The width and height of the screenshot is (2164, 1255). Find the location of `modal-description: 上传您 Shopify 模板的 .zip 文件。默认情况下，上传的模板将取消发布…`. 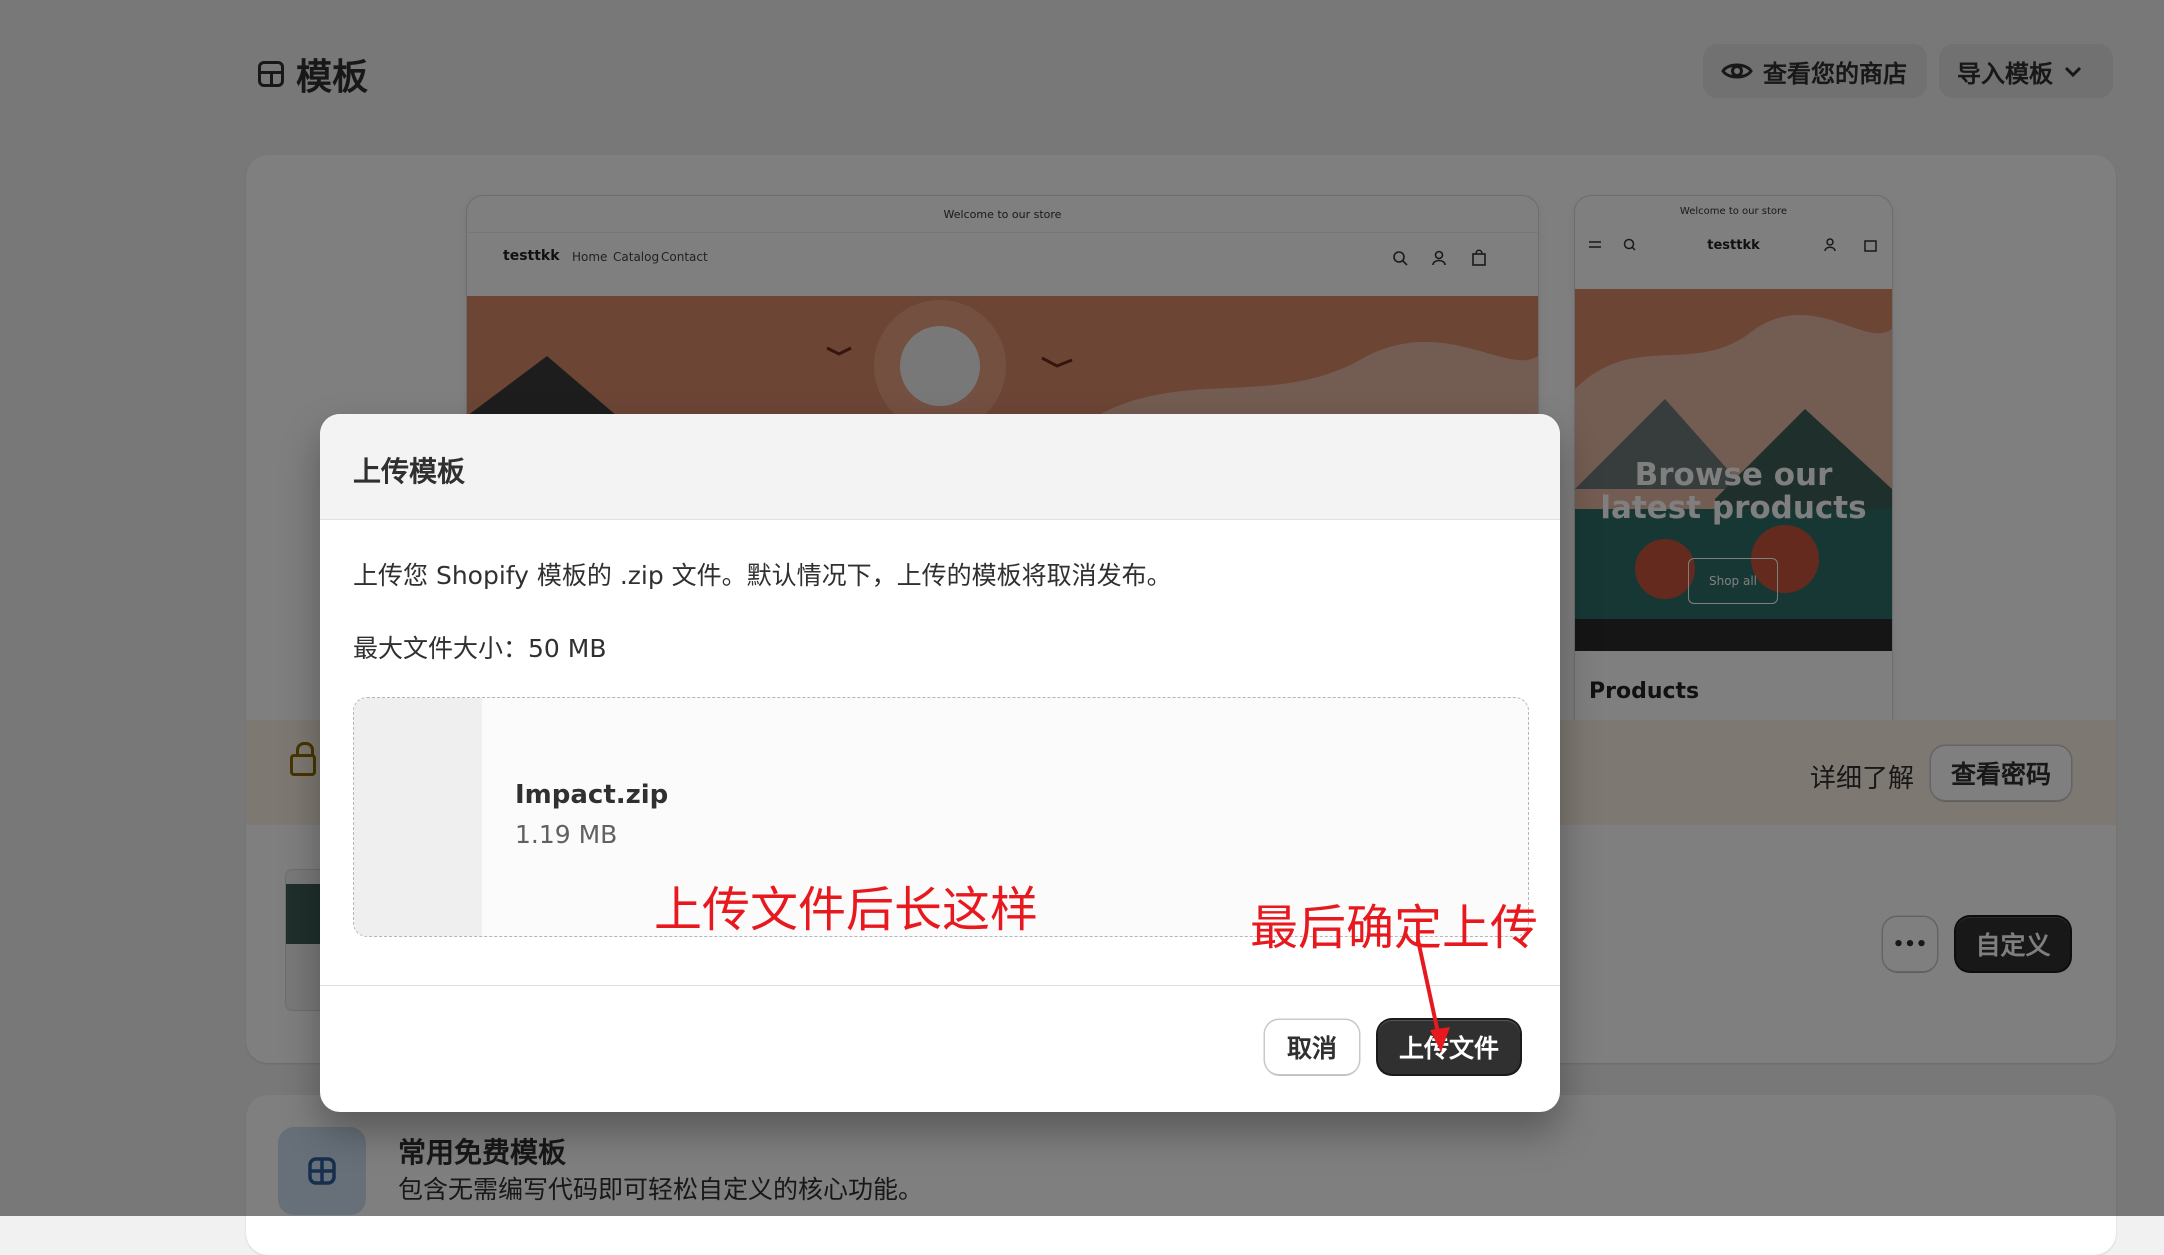

modal-description: 上传您 Shopify 模板的 .zip 文件。默认情况下，上传的模板将取消发布… is located at coordinates (762, 575).